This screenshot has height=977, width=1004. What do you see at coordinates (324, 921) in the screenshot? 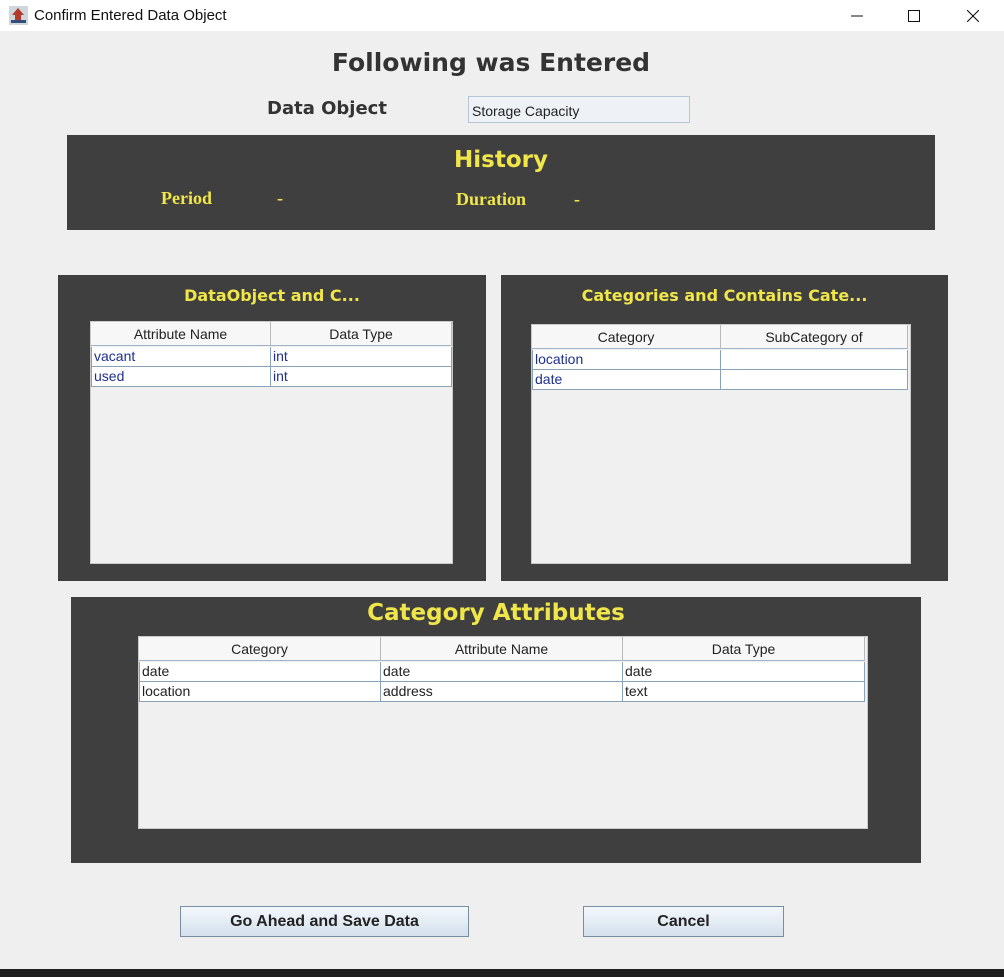
I see `save-button: Go Ahead and Save Data` at bounding box center [324, 921].